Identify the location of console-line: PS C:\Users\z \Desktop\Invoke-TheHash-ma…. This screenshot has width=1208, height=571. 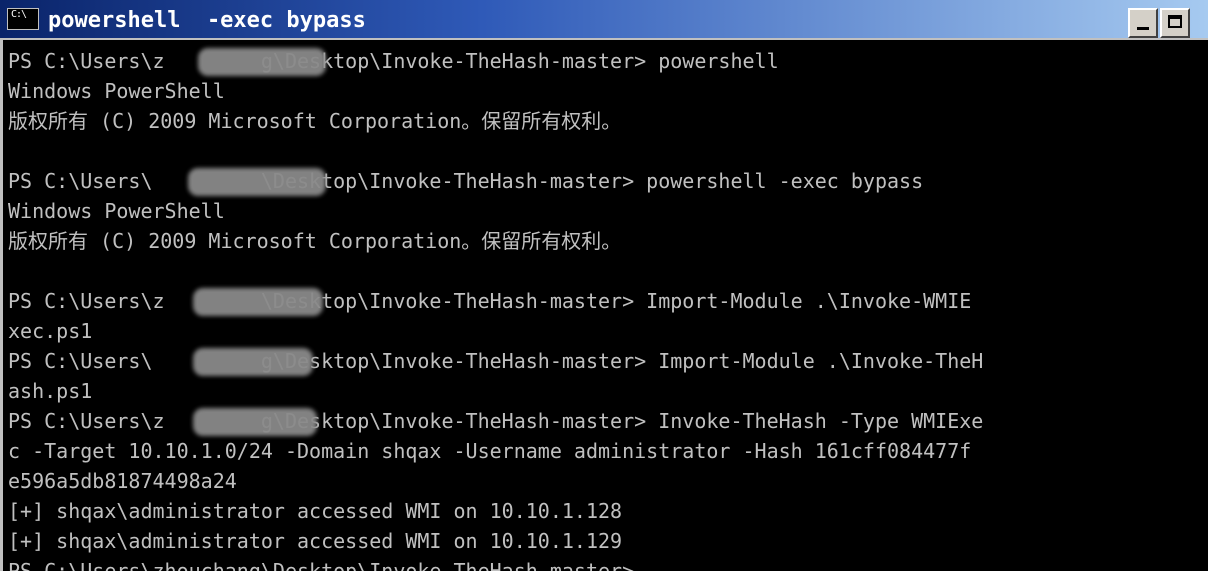
(490, 301).